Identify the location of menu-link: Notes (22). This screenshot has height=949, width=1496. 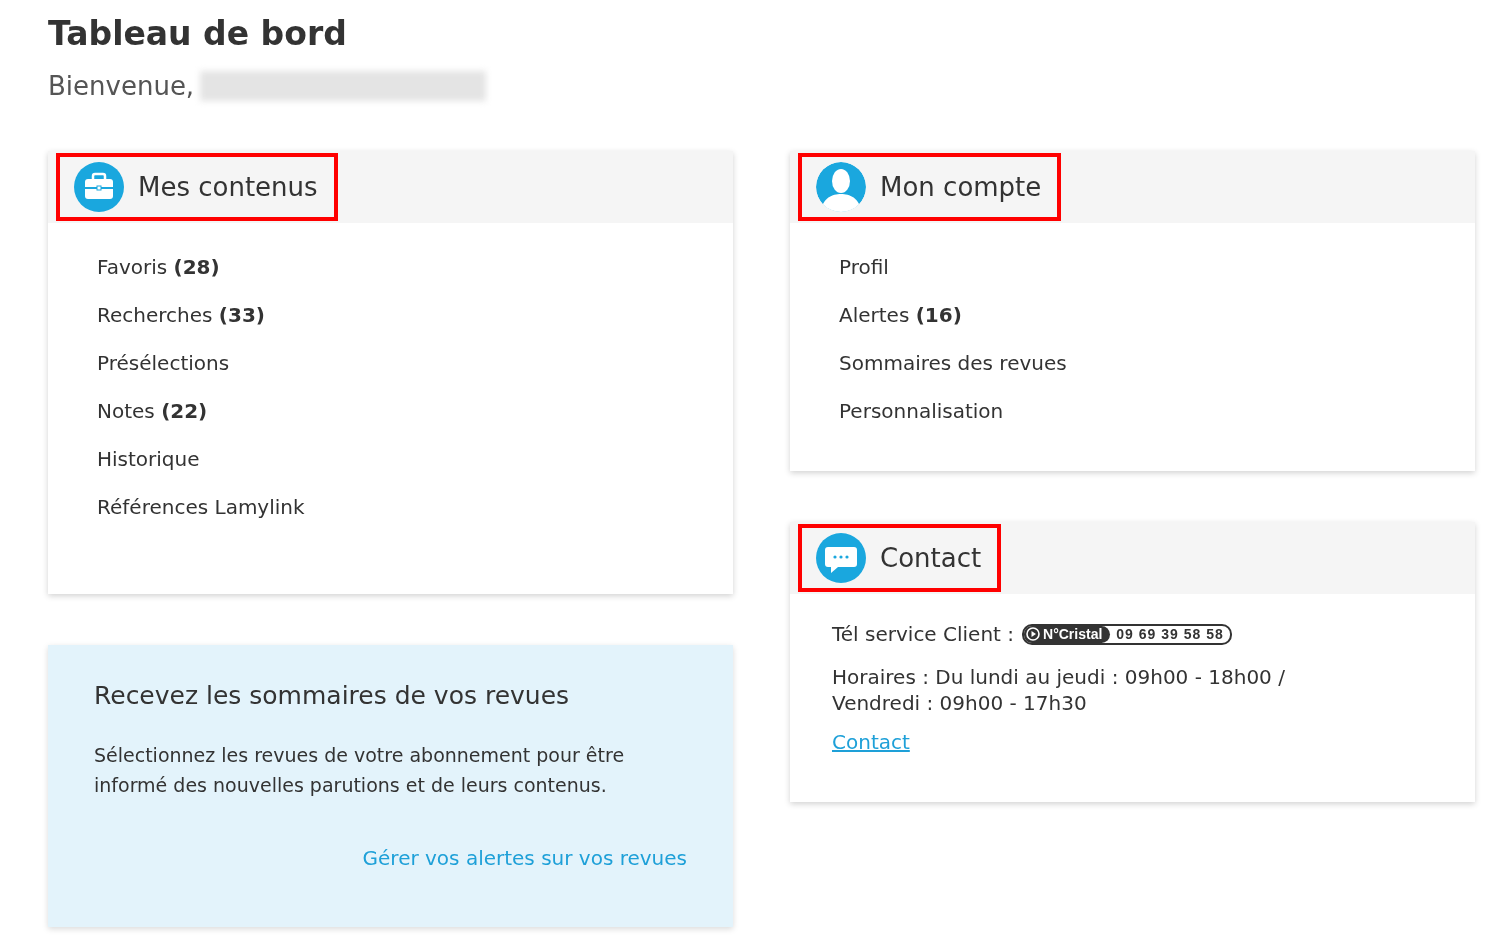
(415, 411).